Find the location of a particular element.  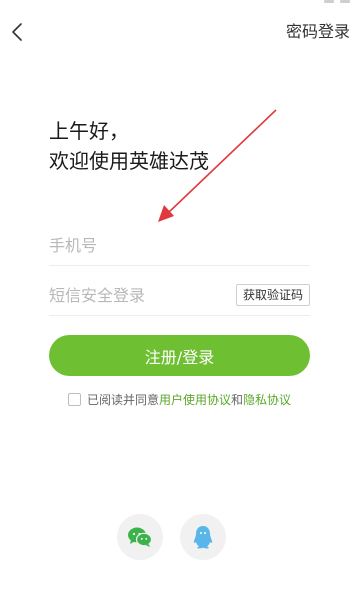

chevron-left-icon is located at coordinates (17, 32).